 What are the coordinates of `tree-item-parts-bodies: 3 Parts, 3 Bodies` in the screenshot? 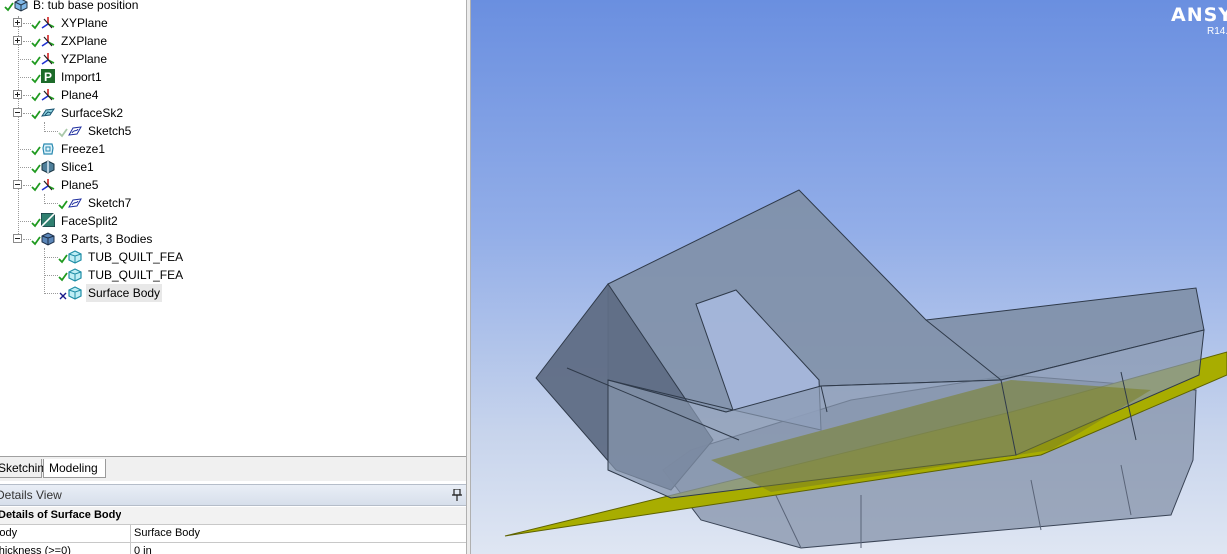 It's located at (100, 239).